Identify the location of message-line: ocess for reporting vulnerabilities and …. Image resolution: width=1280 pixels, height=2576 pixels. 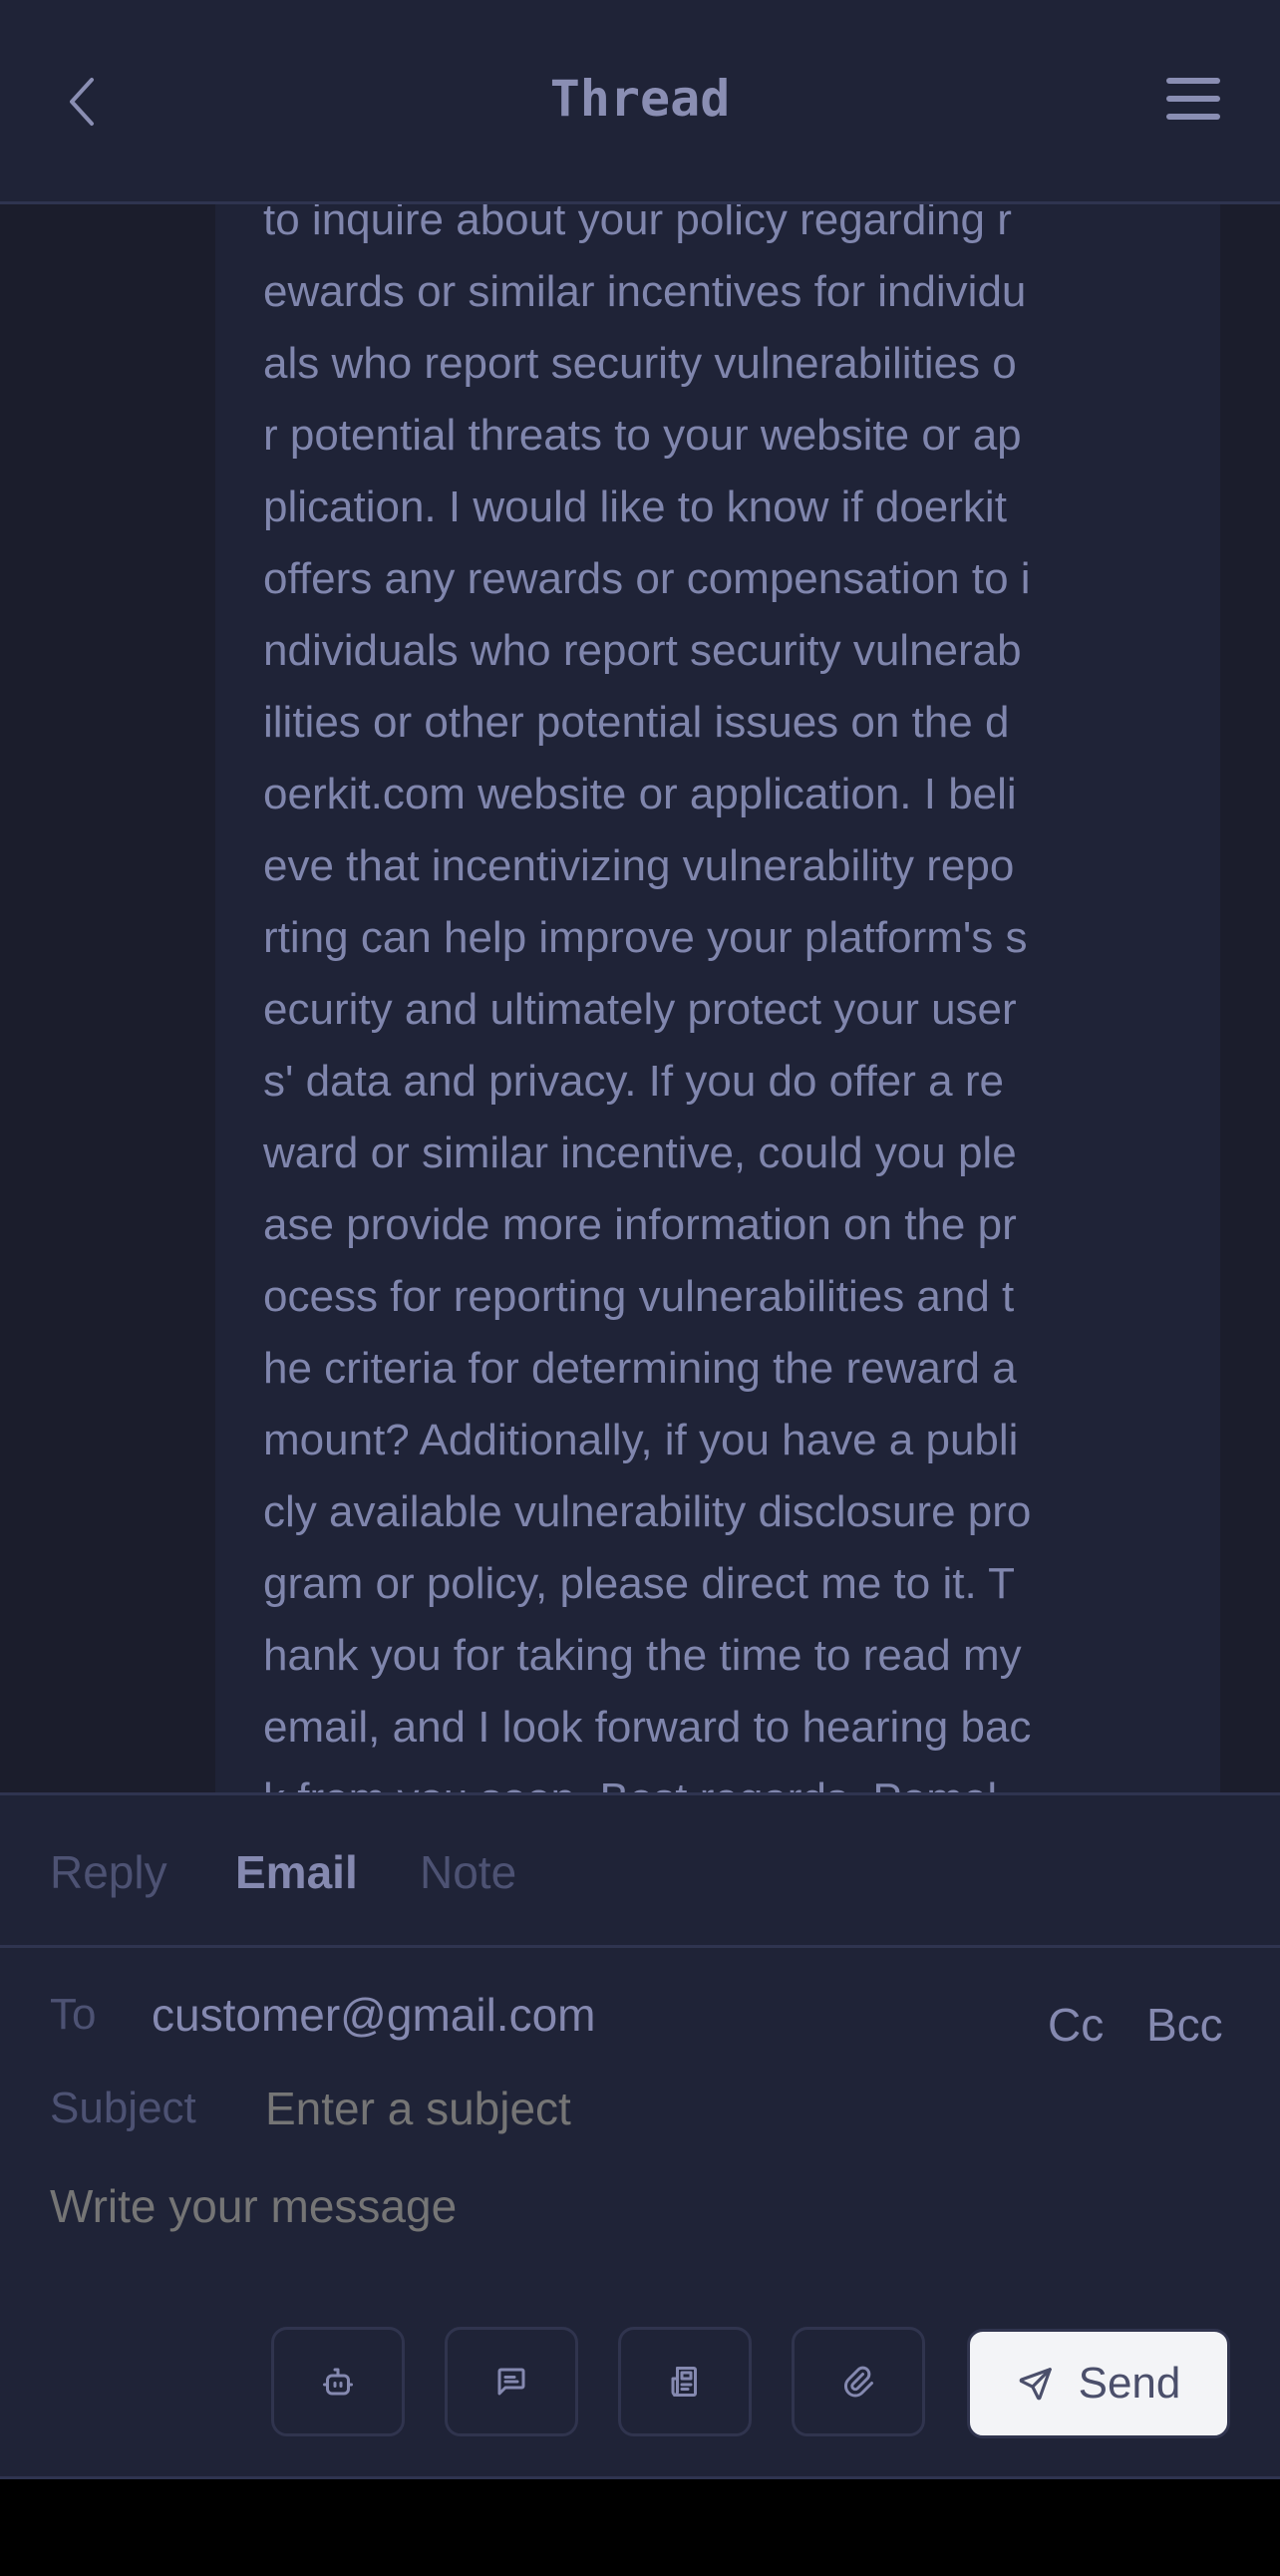
(639, 1296).